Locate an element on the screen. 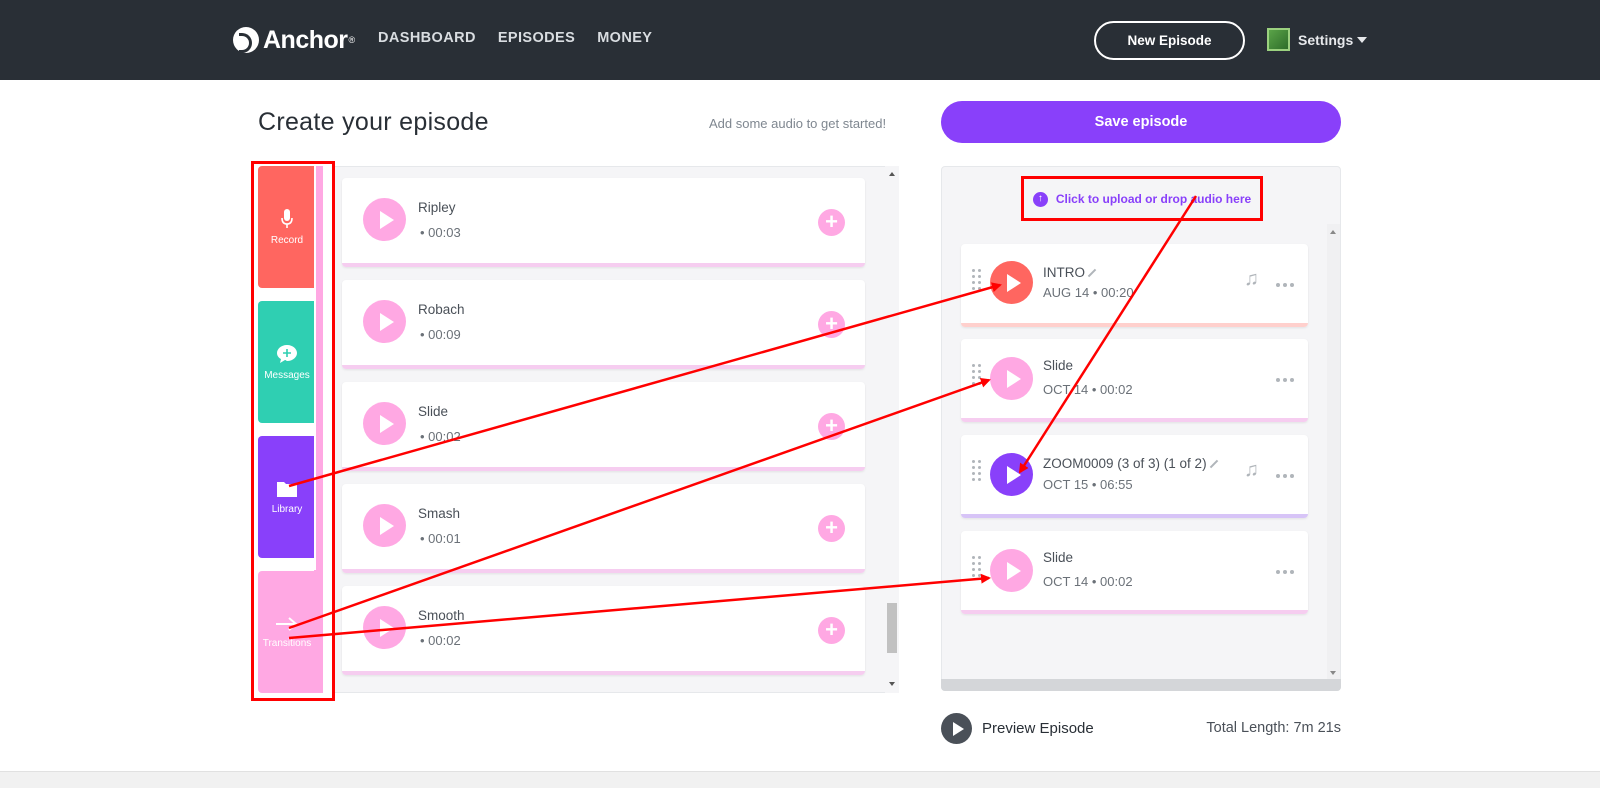  tool-messages: Messages is located at coordinates (287, 362).